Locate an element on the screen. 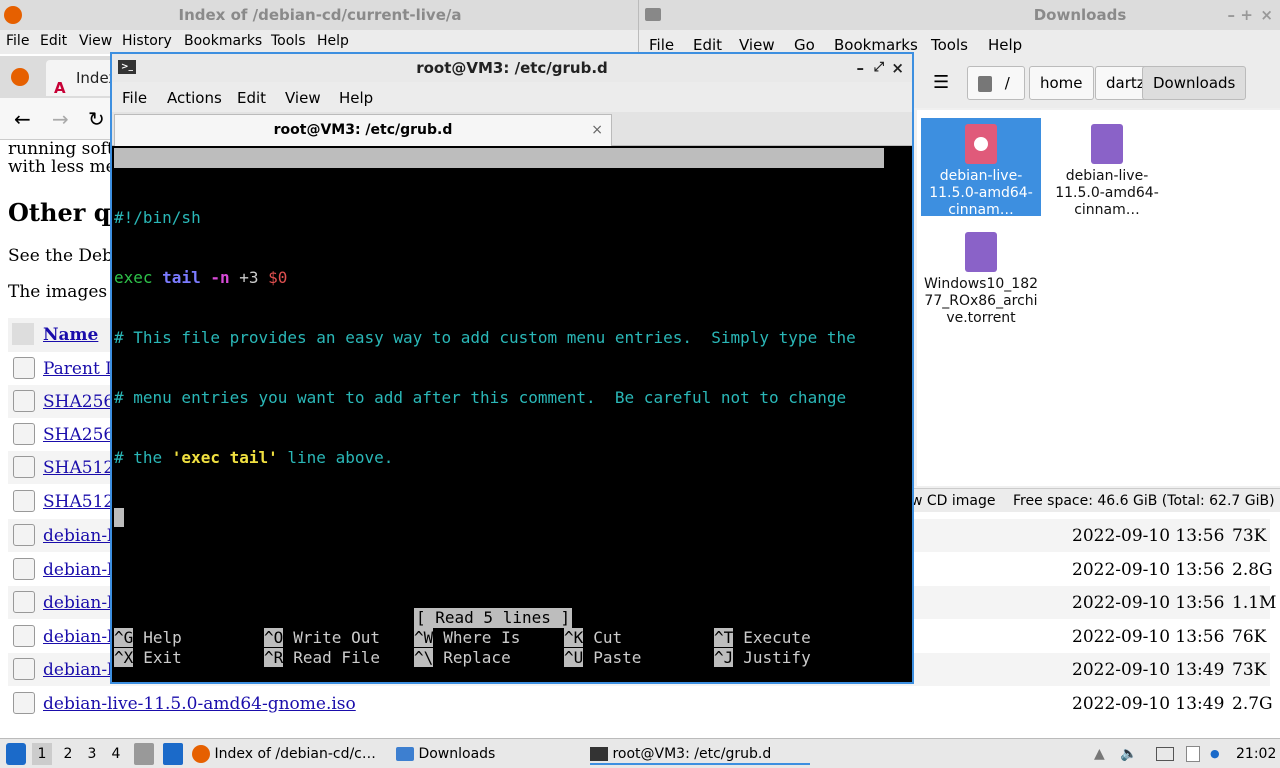 The height and width of the screenshot is (768, 1280). disc-file-icon is located at coordinates (981, 144).